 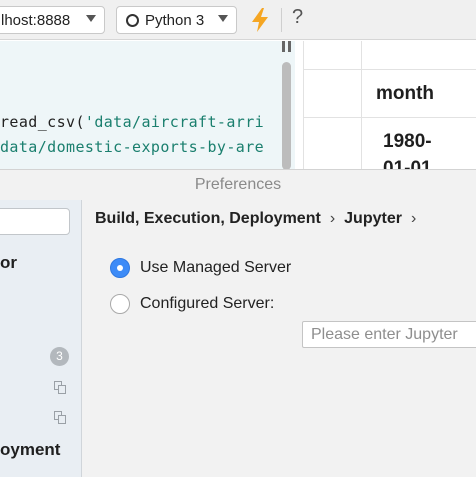 What do you see at coordinates (207, 304) in the screenshot?
I see `configured-server-label: Configured Server:` at bounding box center [207, 304].